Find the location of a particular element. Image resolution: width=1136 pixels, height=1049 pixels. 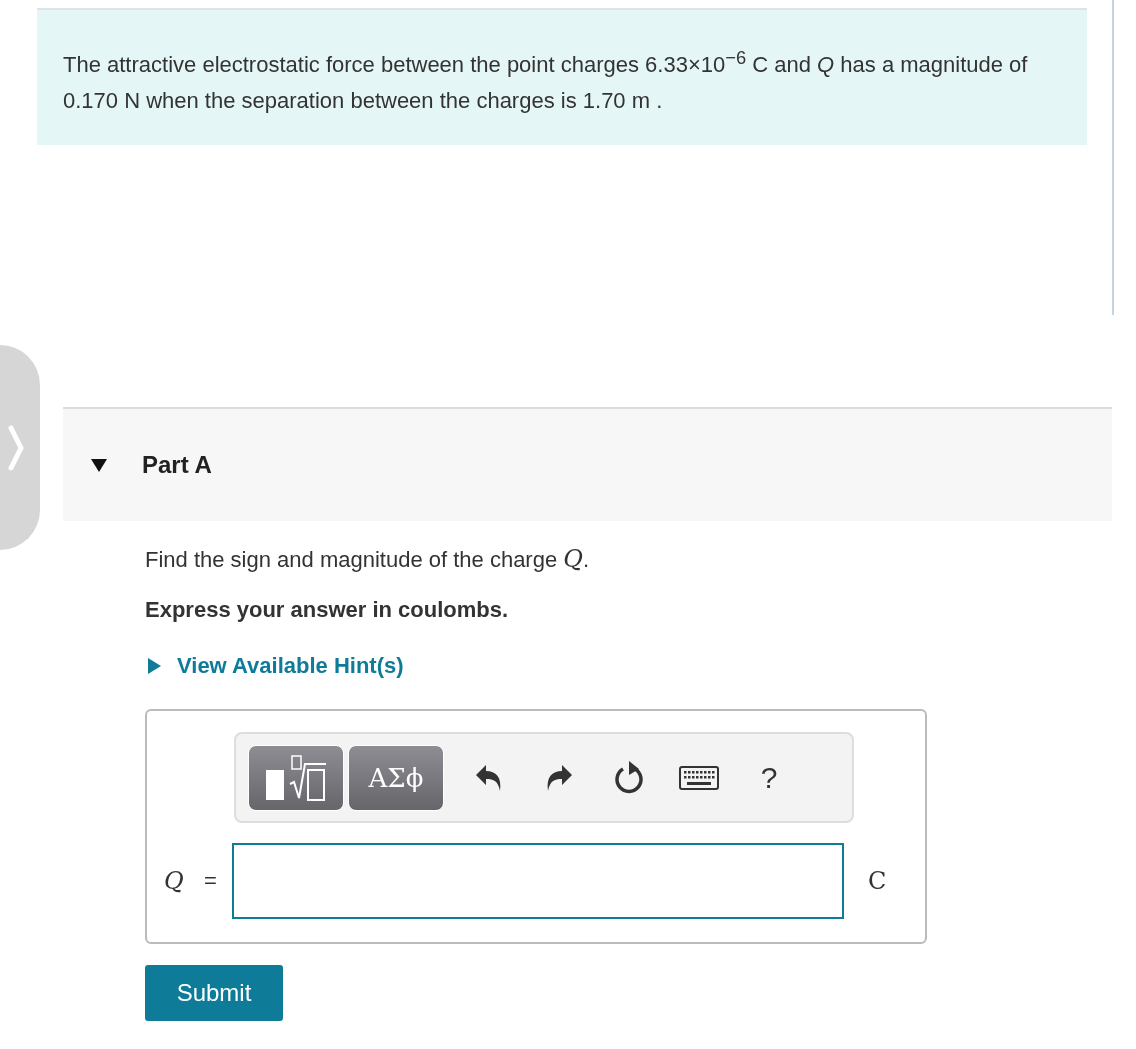

chevron-right-icon is located at coordinates (16, 447).